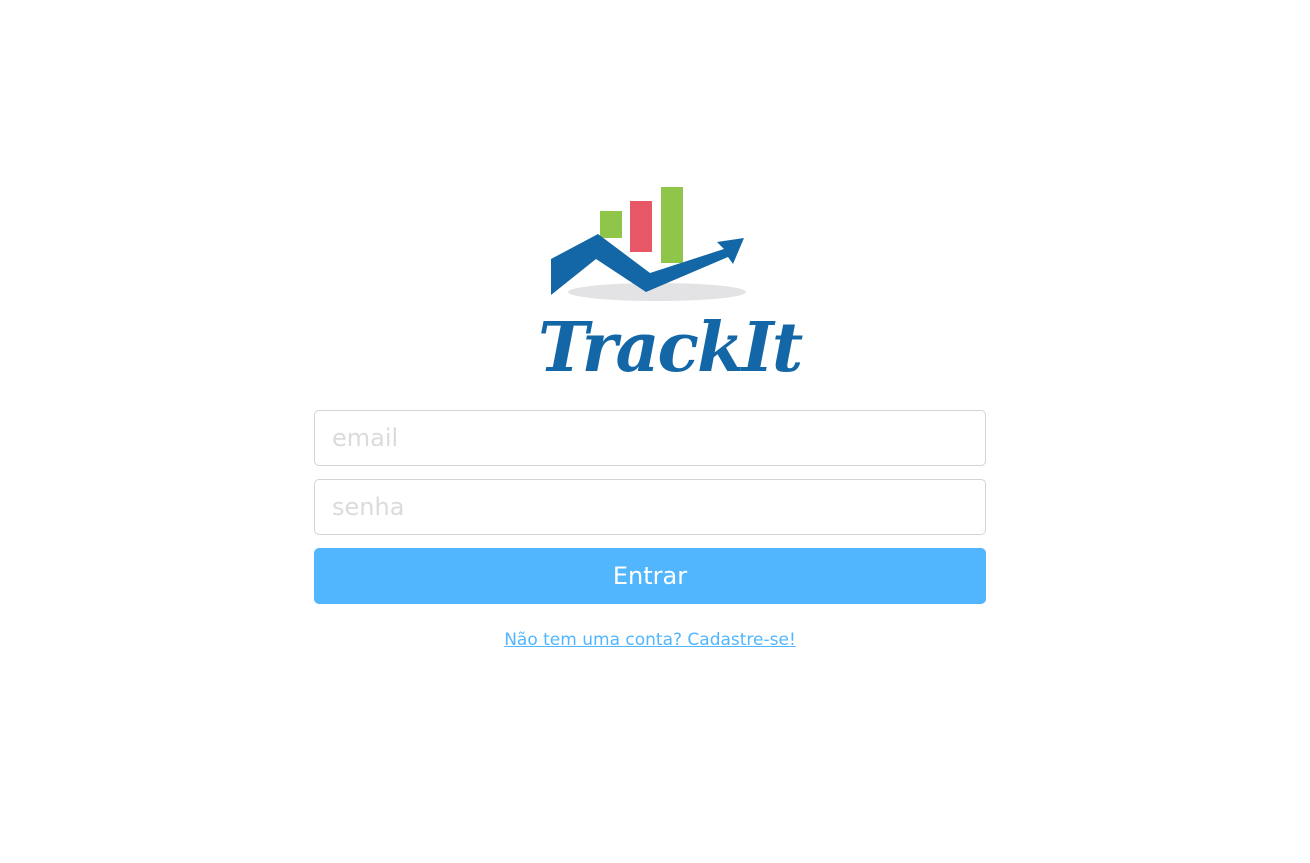  I want to click on login-button: Entrar, so click(650, 576).